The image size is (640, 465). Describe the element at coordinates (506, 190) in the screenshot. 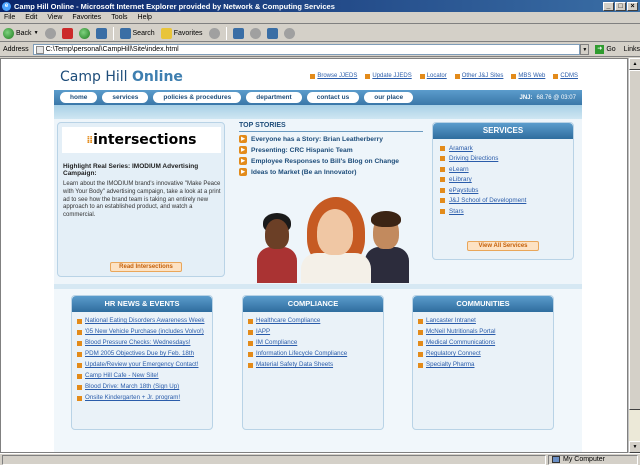

I see `service-link: ePaystubs` at that location.